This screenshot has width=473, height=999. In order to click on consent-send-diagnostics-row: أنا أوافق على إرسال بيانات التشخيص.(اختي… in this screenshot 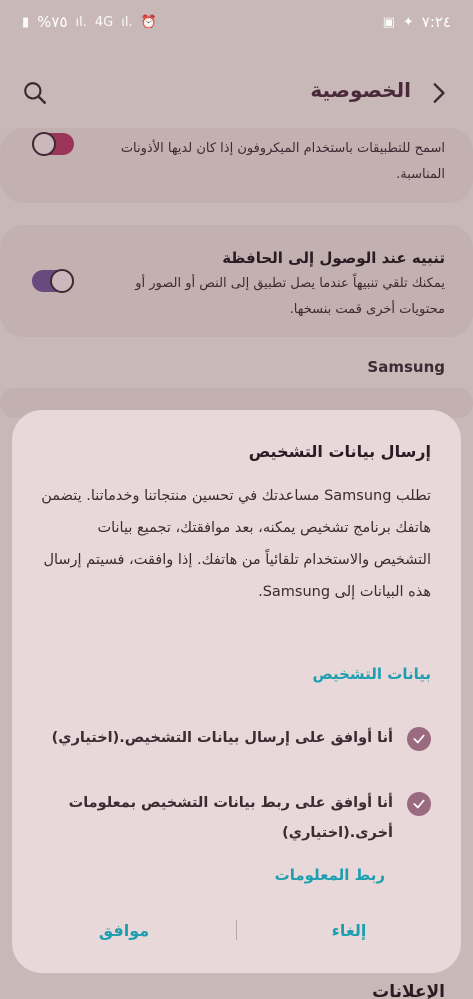, I will do `click(236, 738)`.